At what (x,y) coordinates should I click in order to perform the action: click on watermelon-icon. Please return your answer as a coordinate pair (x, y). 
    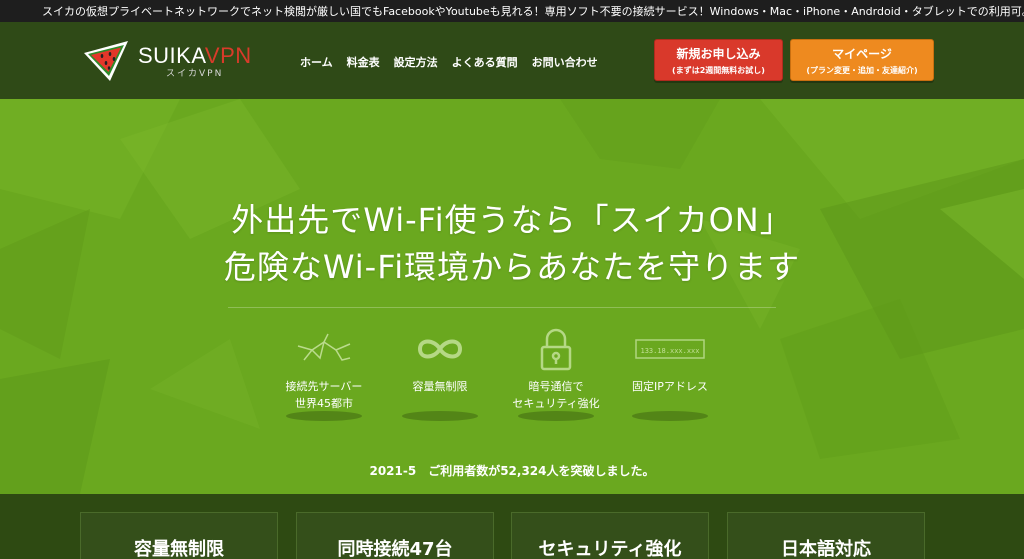
    Looking at the image, I should click on (106, 61).